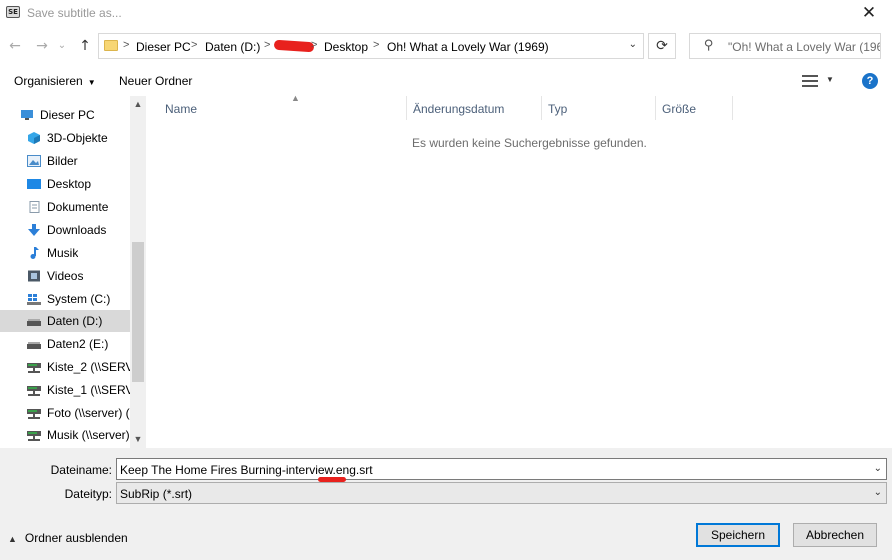  I want to click on column-header-size: Größe, so click(694, 108).